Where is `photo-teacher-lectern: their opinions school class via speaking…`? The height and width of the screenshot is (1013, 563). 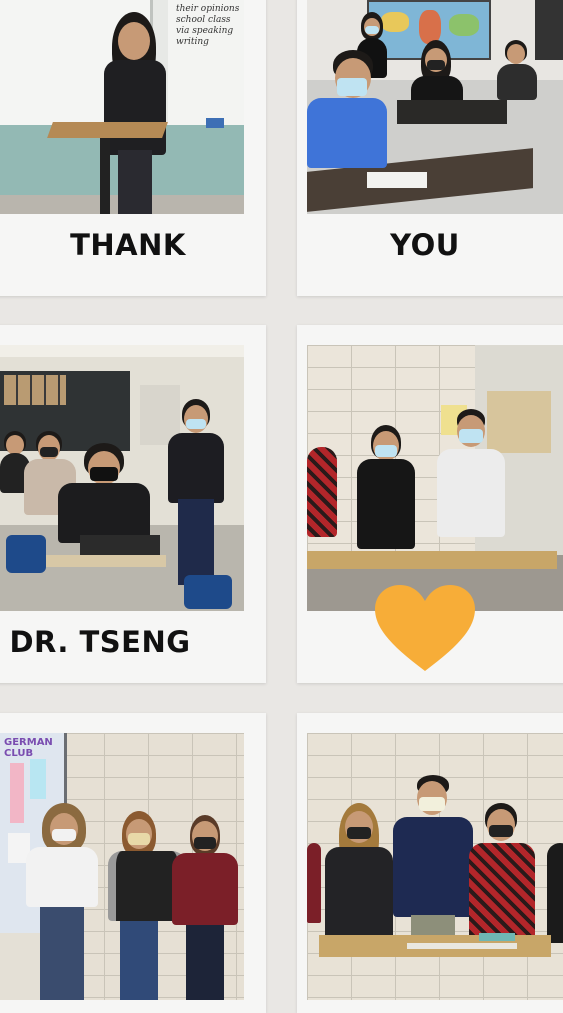 photo-teacher-lectern: their opinions school class via speaking… is located at coordinates (122, 107).